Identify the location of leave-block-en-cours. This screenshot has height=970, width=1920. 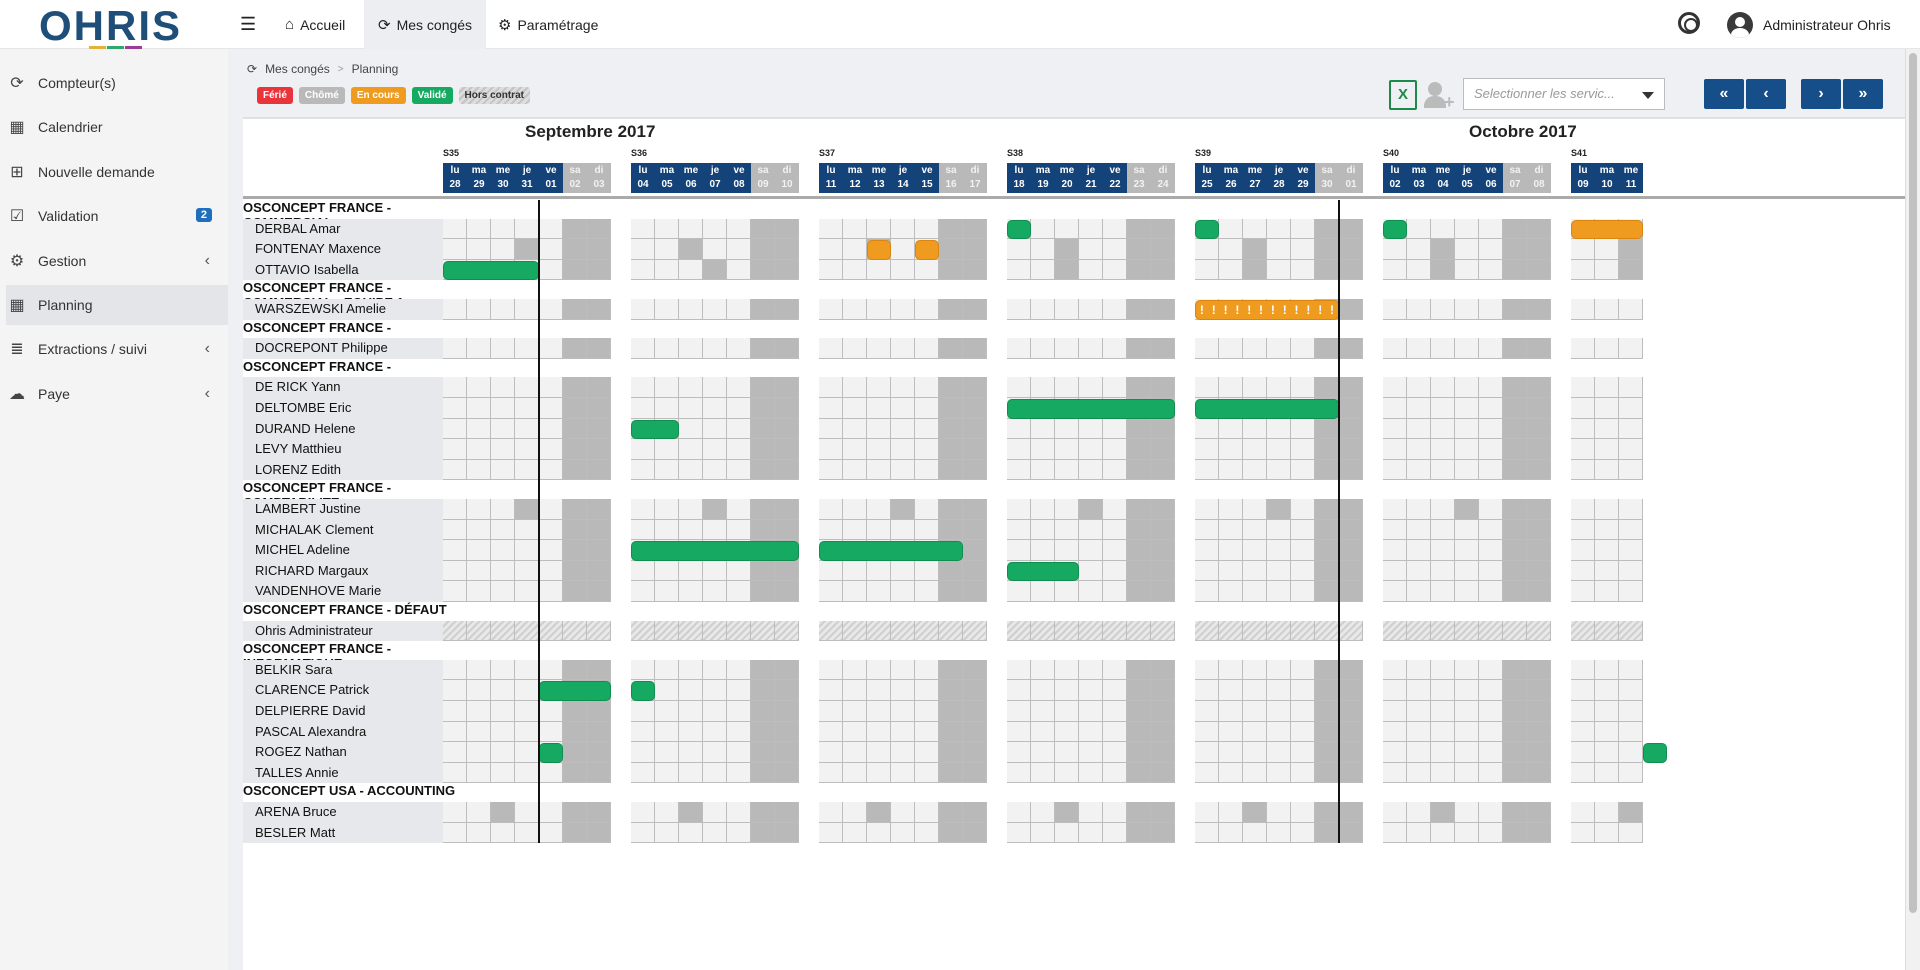
(927, 250).